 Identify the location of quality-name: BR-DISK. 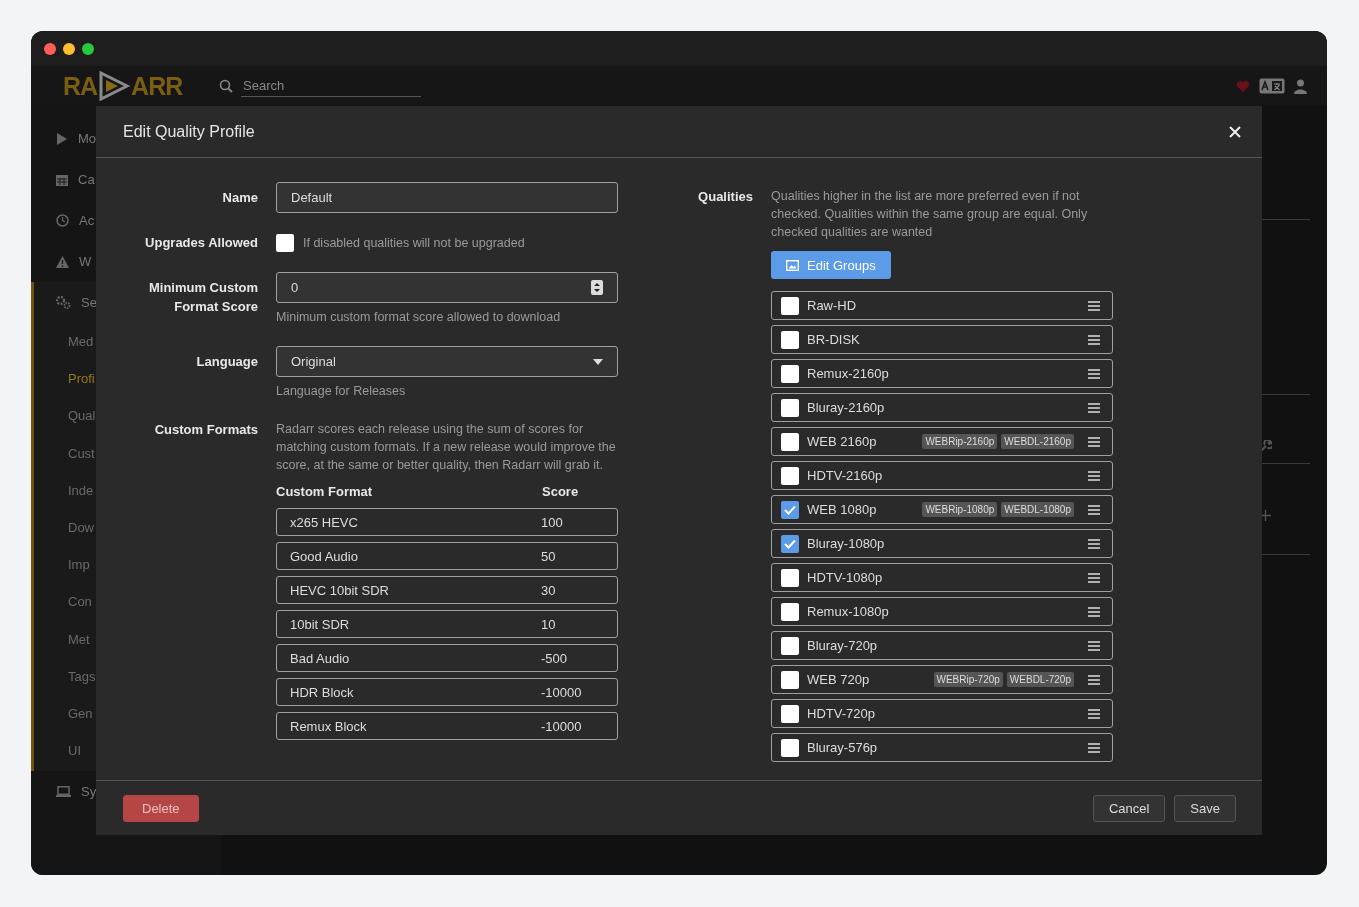
(834, 339).